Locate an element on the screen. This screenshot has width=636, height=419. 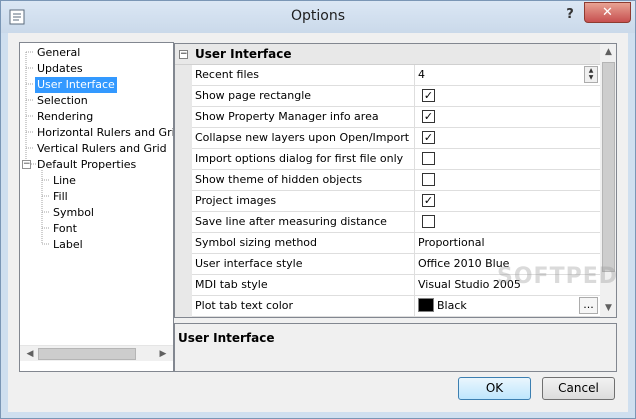
tree-item-line: Line is located at coordinates (64, 181).